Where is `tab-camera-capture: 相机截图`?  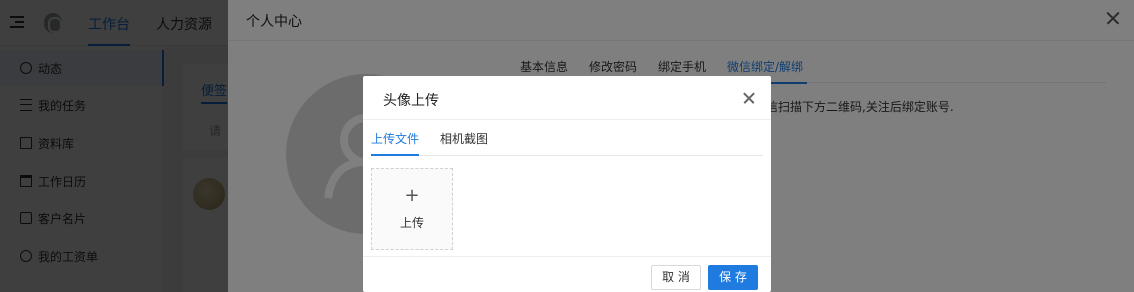
tab-camera-capture: 相机截图 is located at coordinates (464, 138).